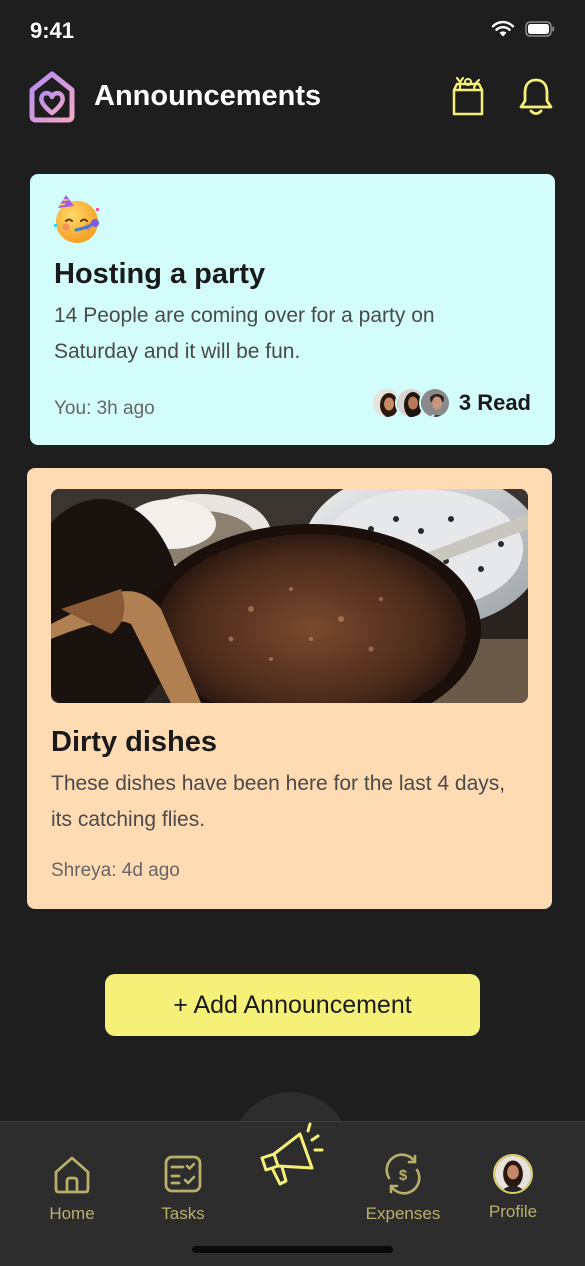  What do you see at coordinates (160, 274) in the screenshot?
I see `announcement-title: Hosting a party` at bounding box center [160, 274].